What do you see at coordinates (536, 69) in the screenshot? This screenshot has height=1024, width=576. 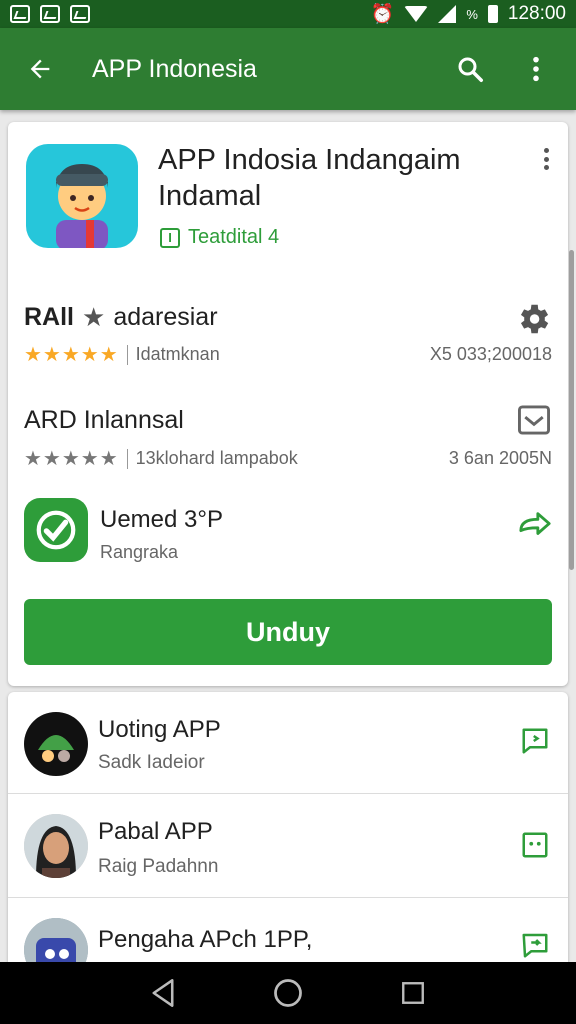 I see `more-options-icon` at bounding box center [536, 69].